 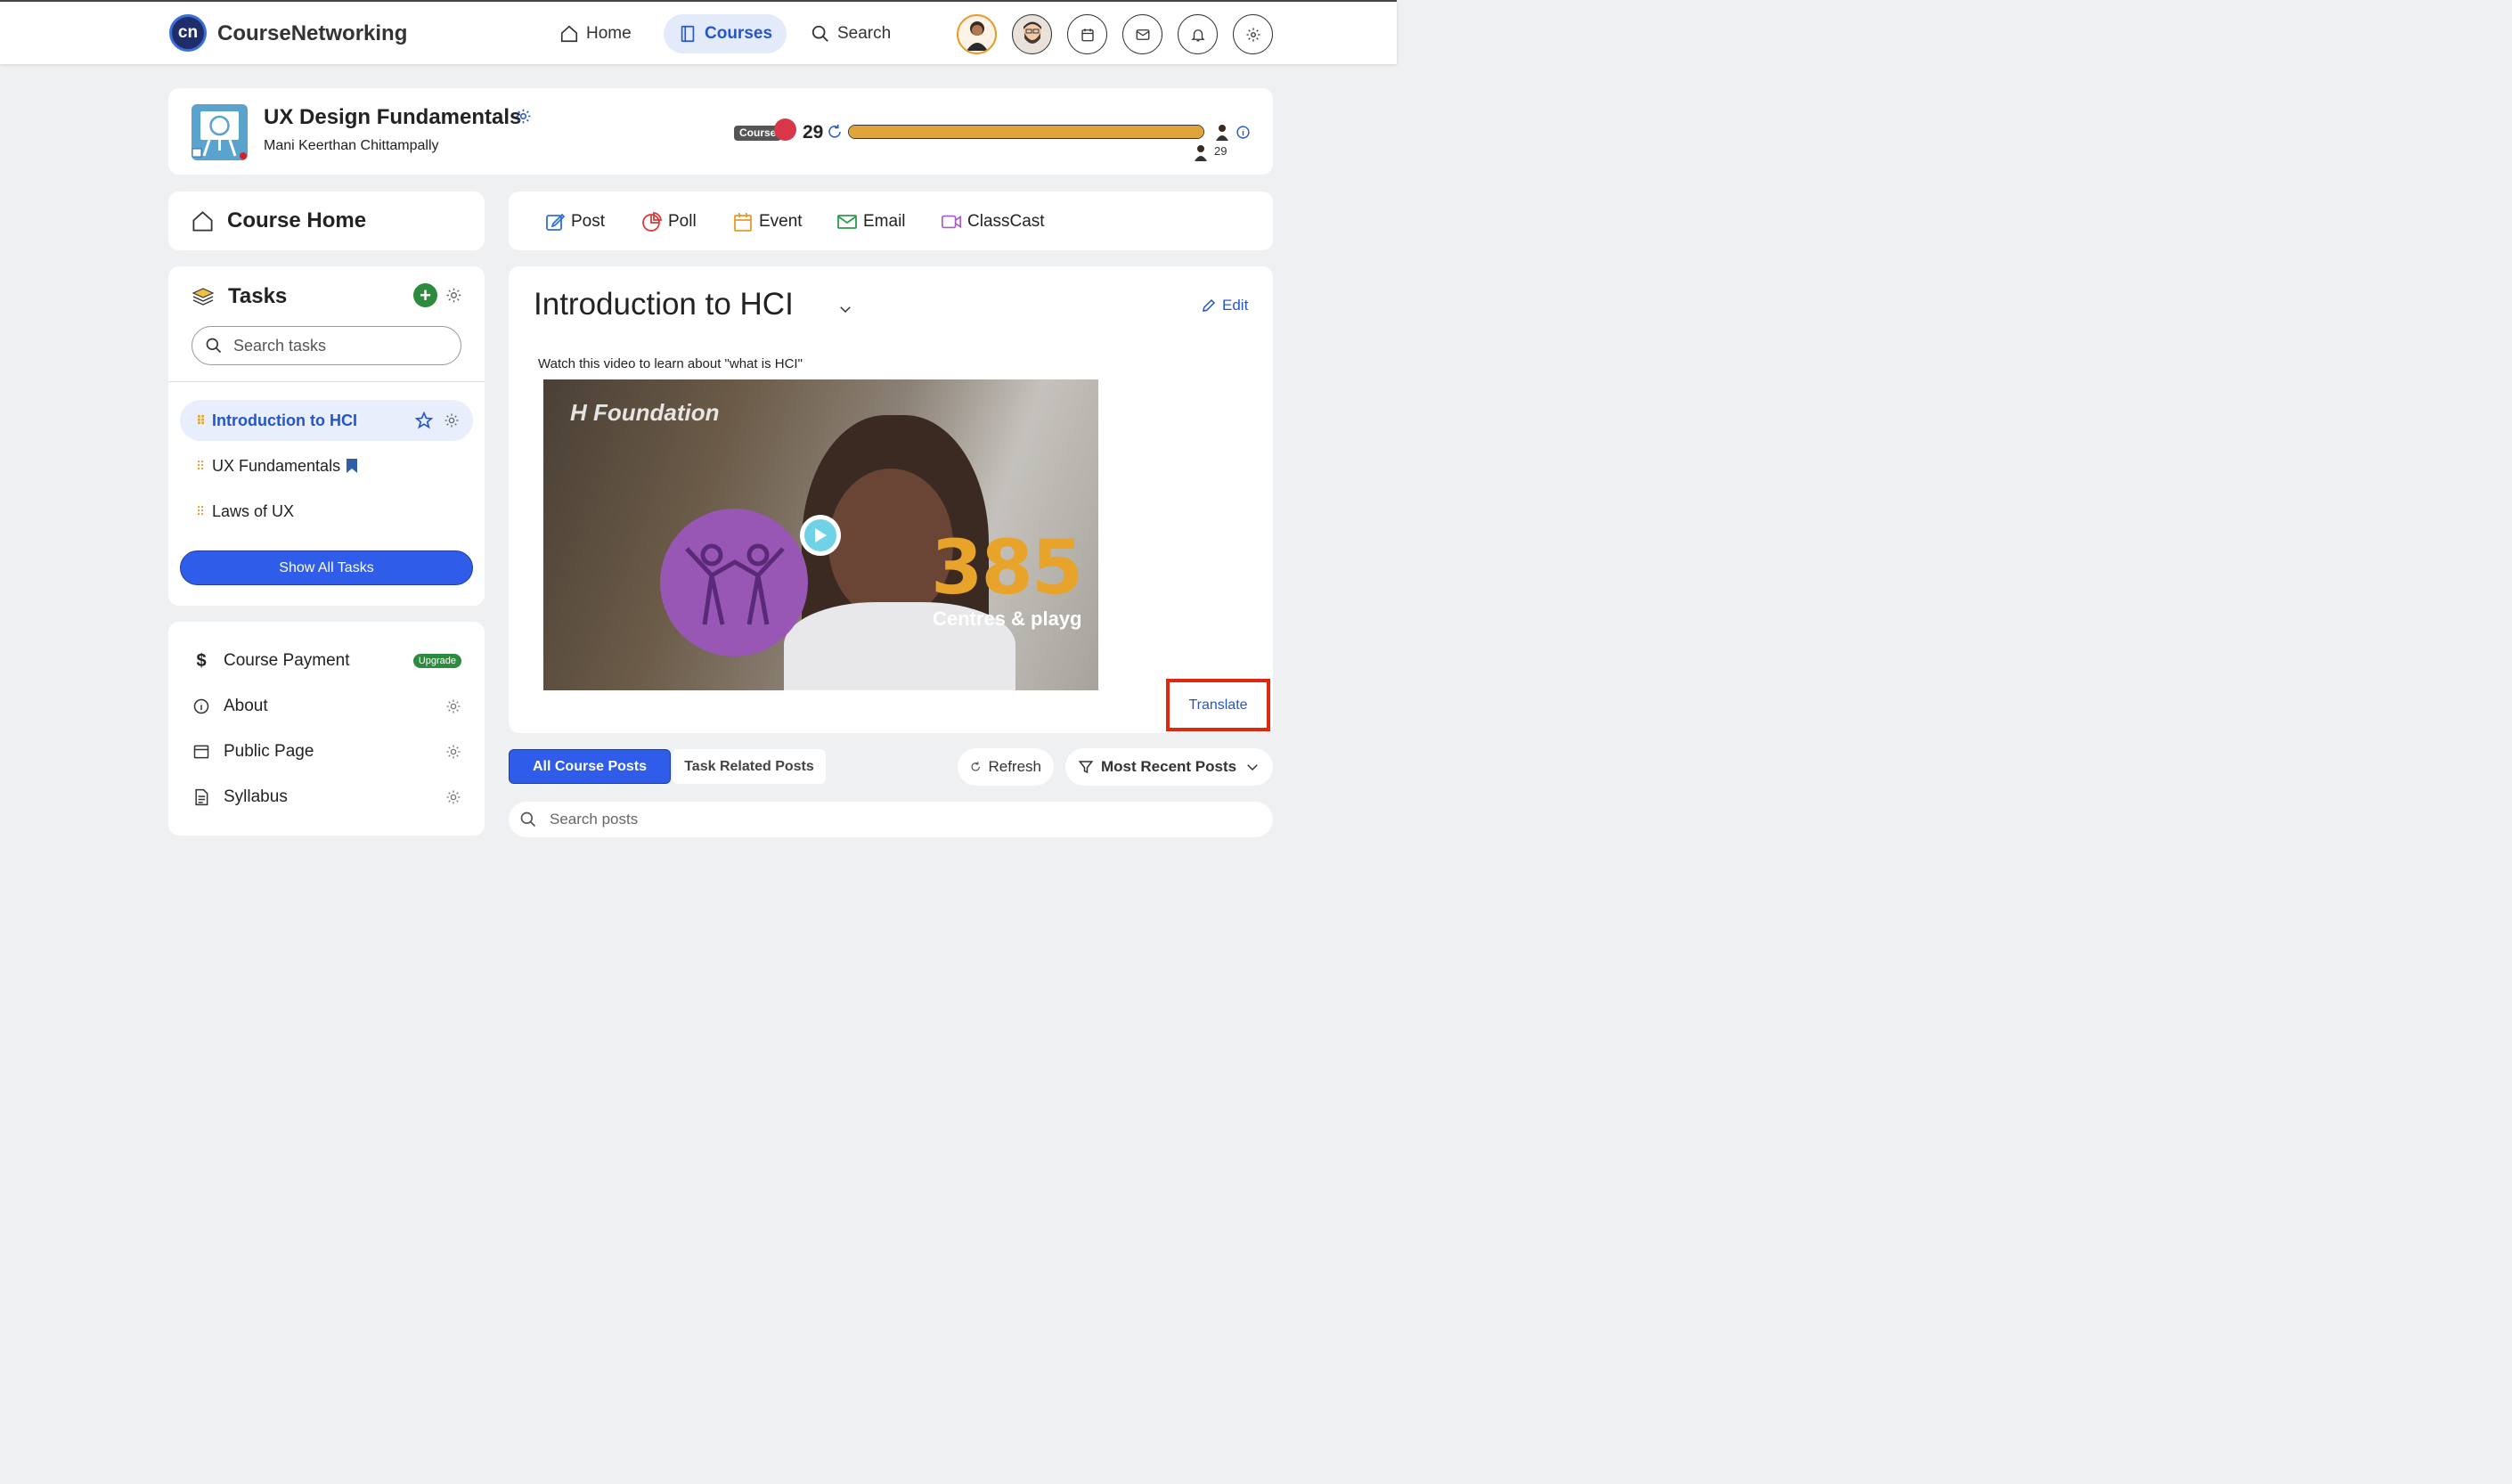 What do you see at coordinates (749, 767) in the screenshot?
I see `tab-task-related-posts: Task Related Posts` at bounding box center [749, 767].